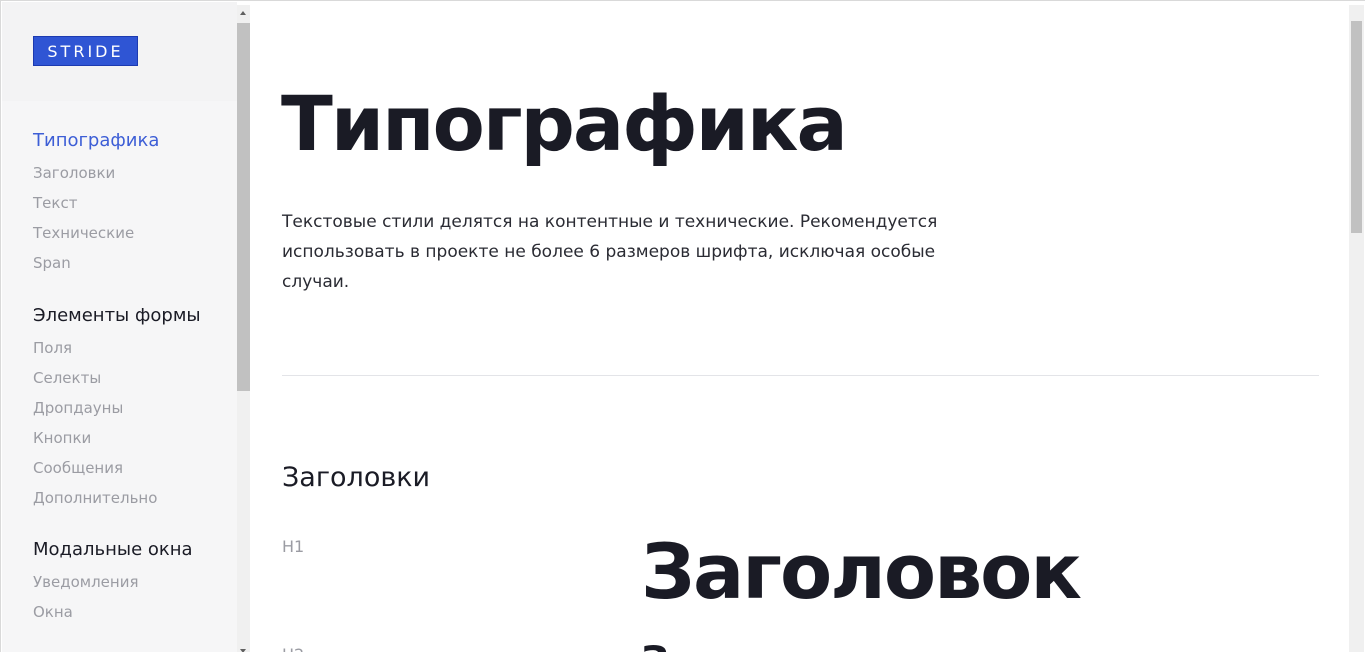 Image resolution: width=1365 pixels, height=652 pixels. Describe the element at coordinates (78, 468) in the screenshot. I see `sidebar-item-messages: Сообщения` at that location.